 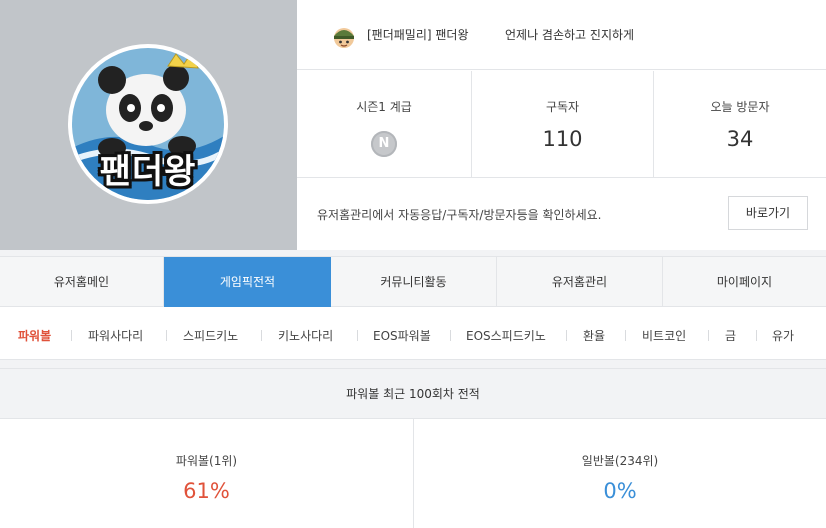 What do you see at coordinates (740, 124) in the screenshot?
I see `stat-visitors: 오늘 방문자 34` at bounding box center [740, 124].